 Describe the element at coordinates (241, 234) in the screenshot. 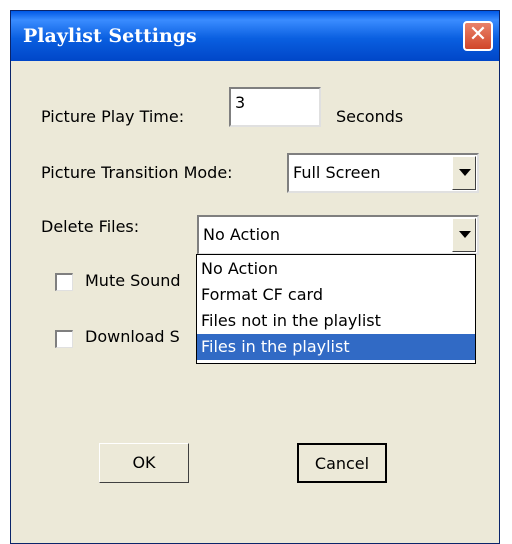

I see `delete-files-value: No Action` at that location.